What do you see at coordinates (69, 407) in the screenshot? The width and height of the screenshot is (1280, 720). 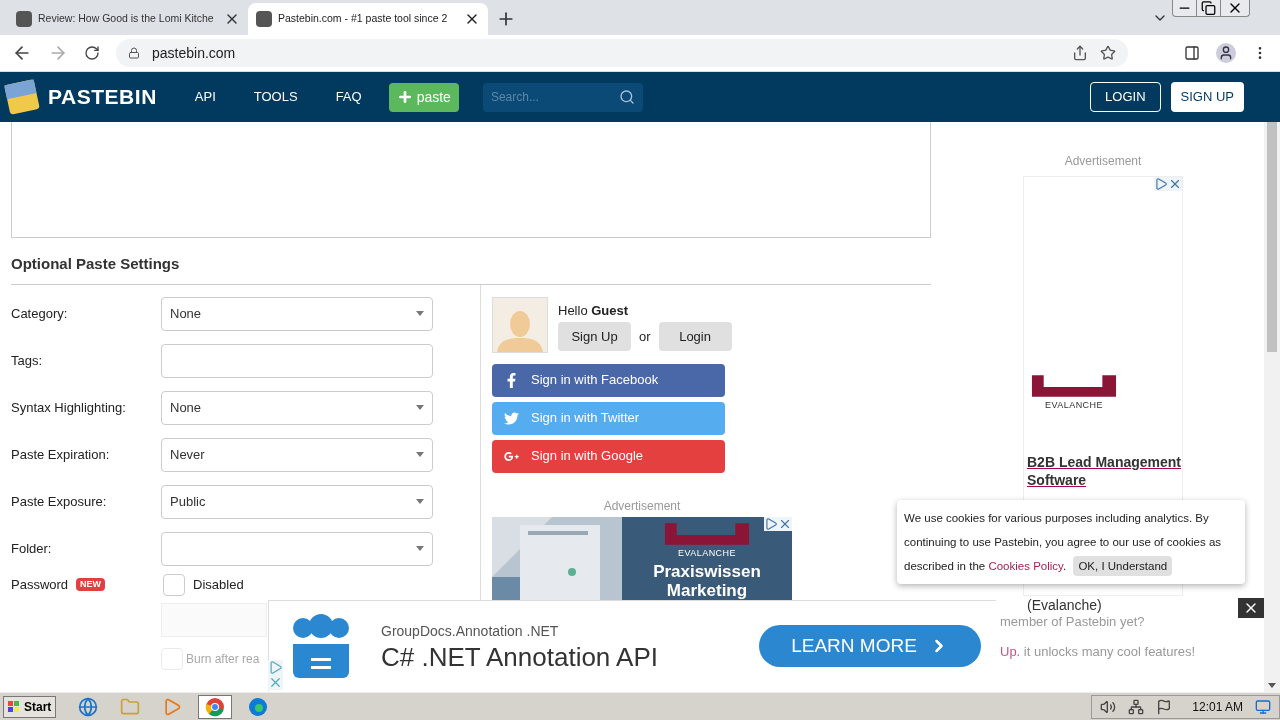 I see `field-label: Syntax Highlighting:` at bounding box center [69, 407].